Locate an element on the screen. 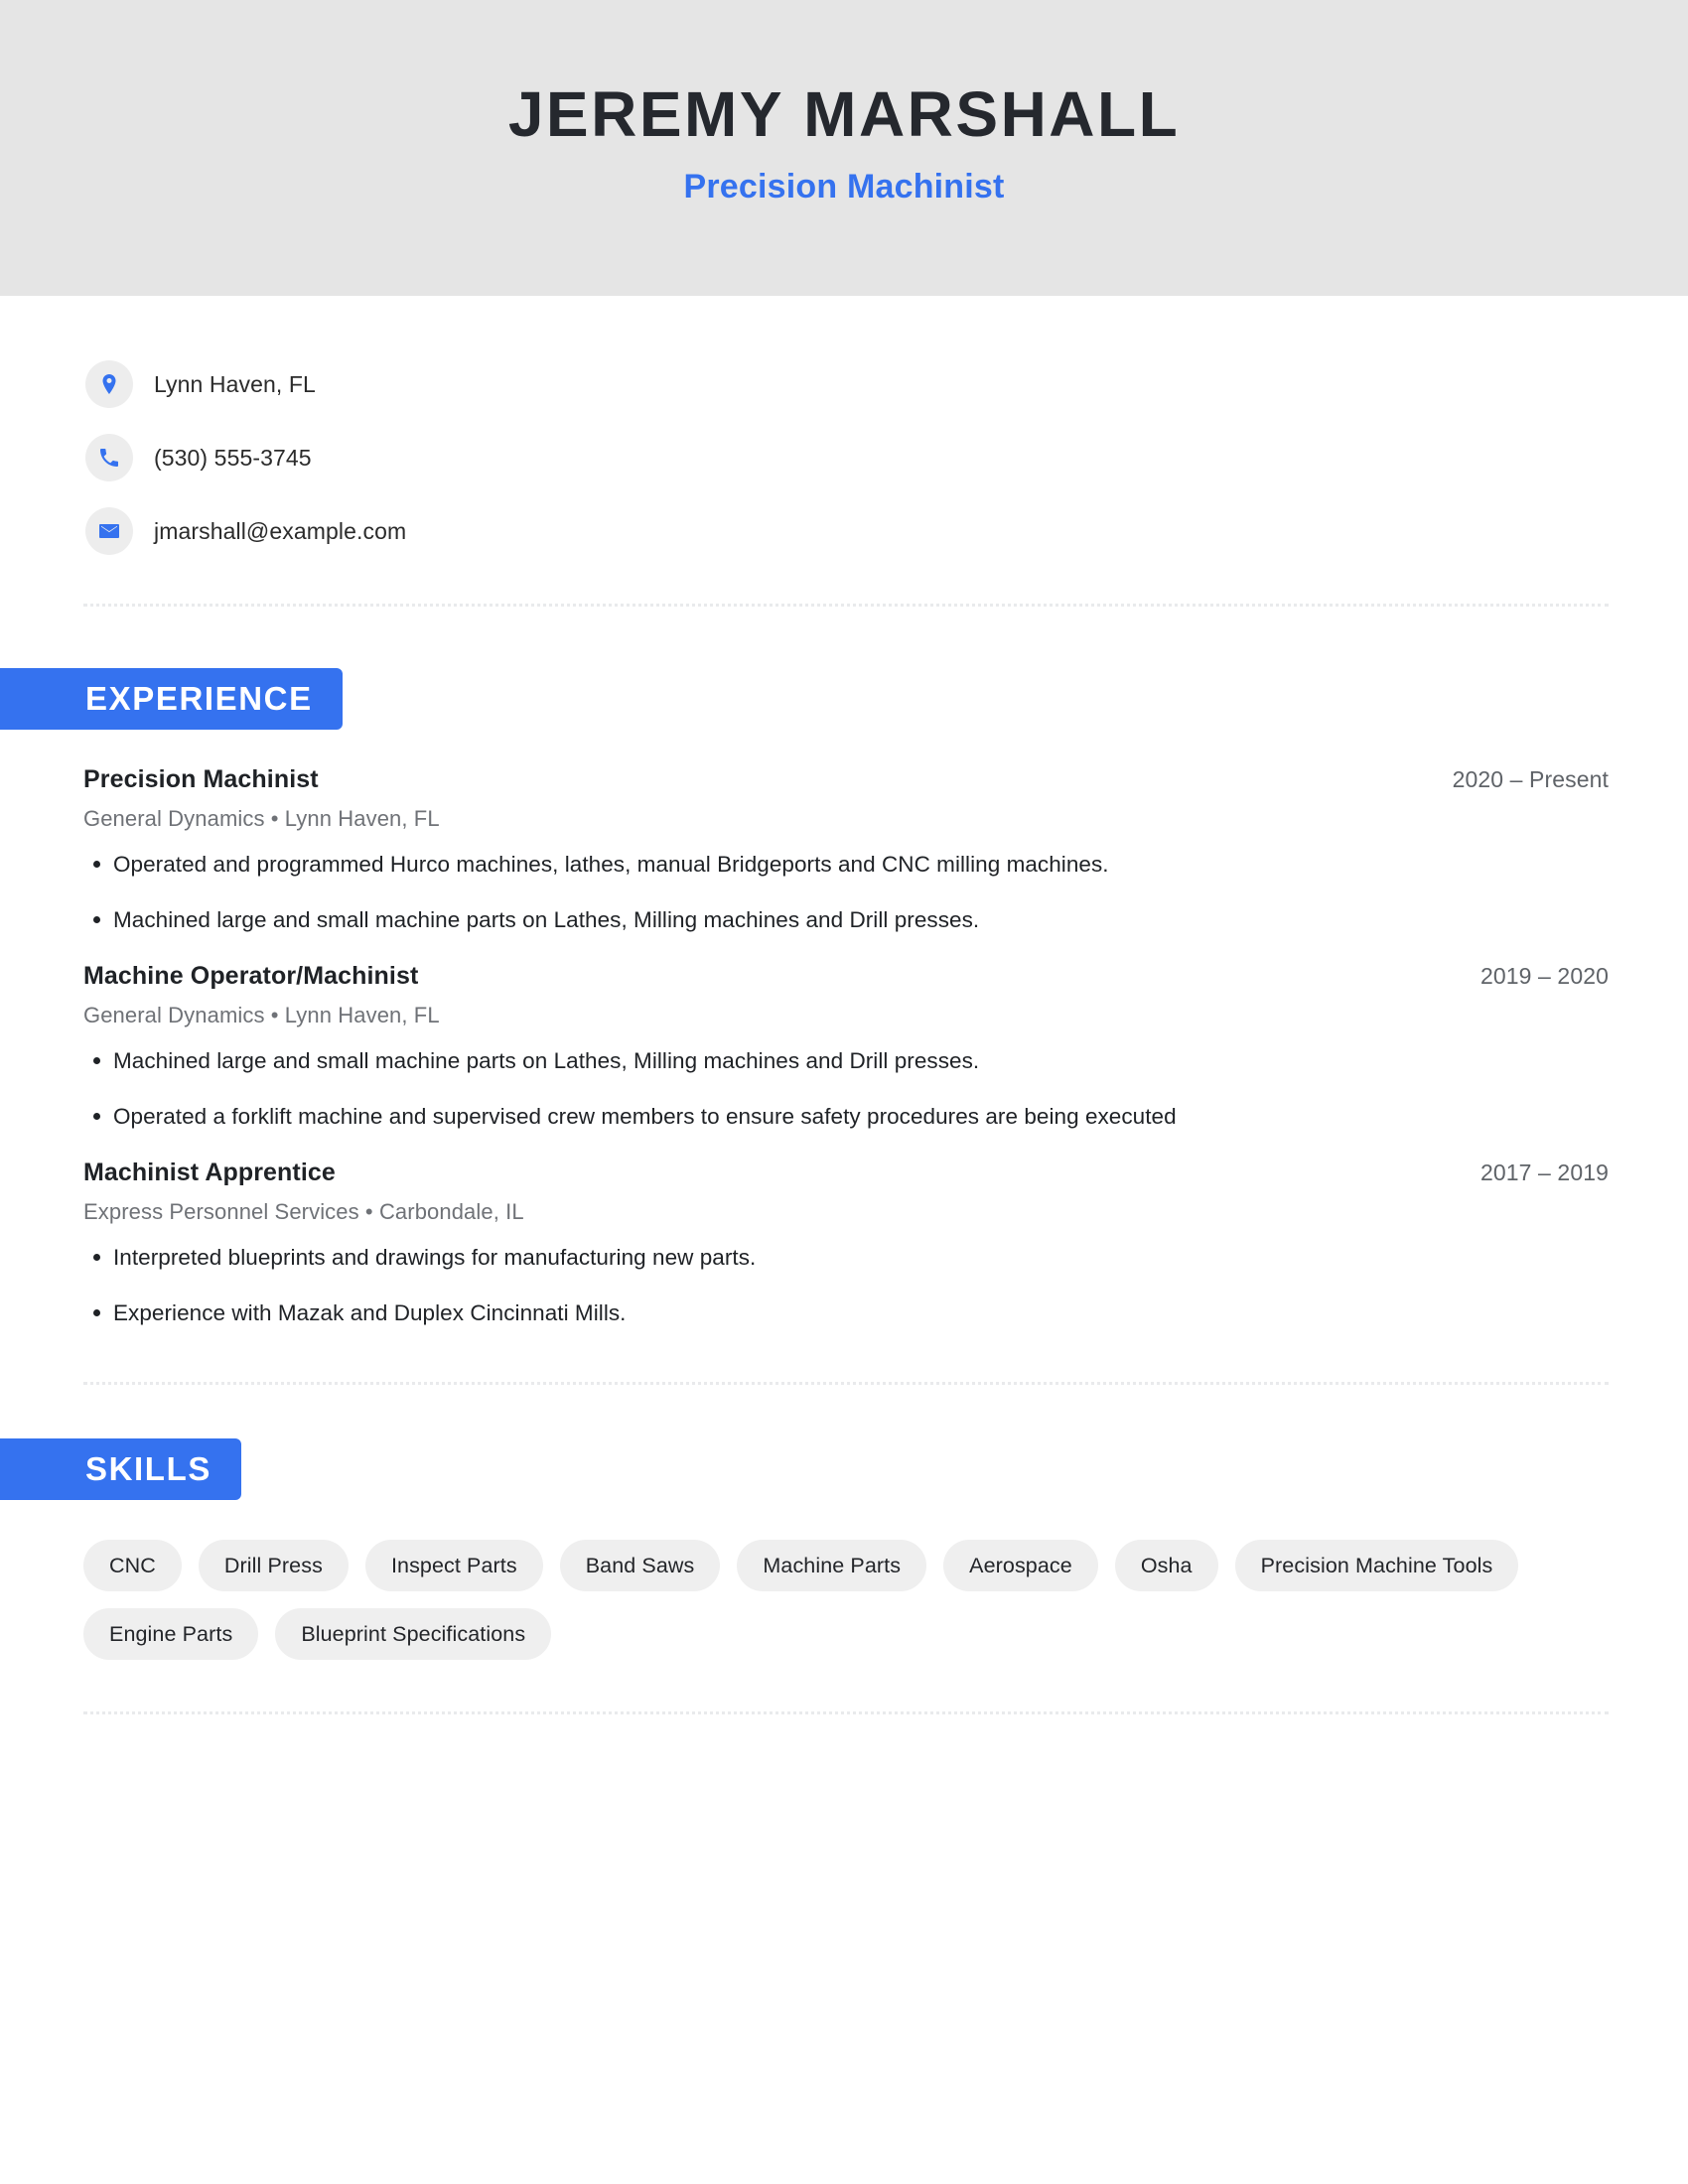 This screenshot has height=2184, width=1688. section-header-experience: EXPERIENCE is located at coordinates (171, 699).